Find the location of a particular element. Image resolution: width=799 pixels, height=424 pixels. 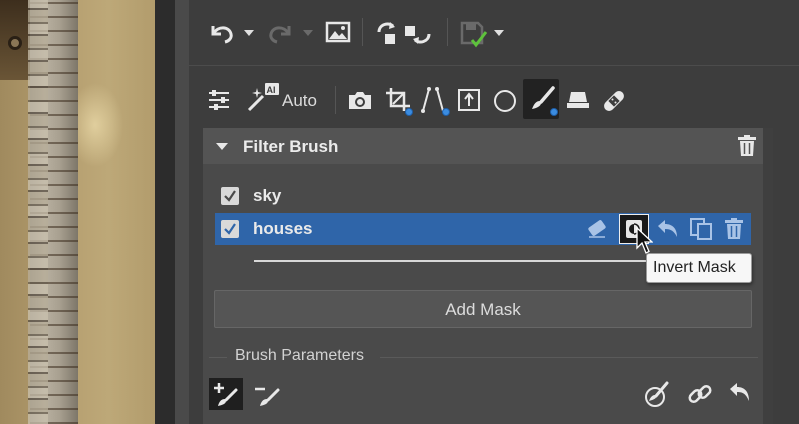

brush-erase-icon is located at coordinates (267, 395).